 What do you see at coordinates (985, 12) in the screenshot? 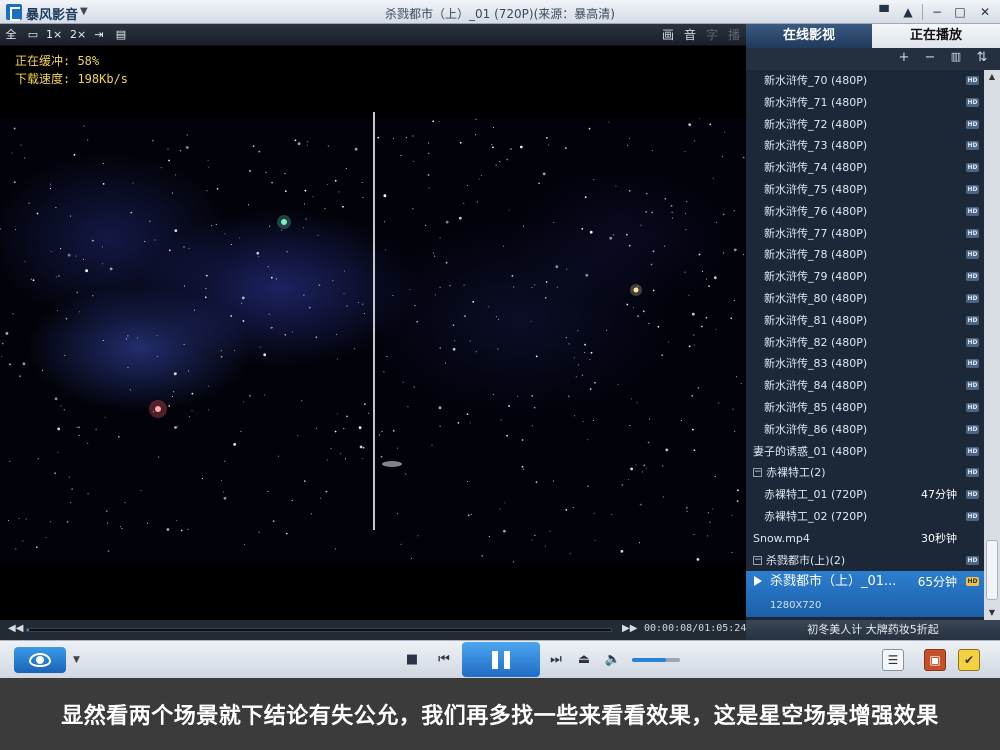
I see `close-icon: ✕` at bounding box center [985, 12].